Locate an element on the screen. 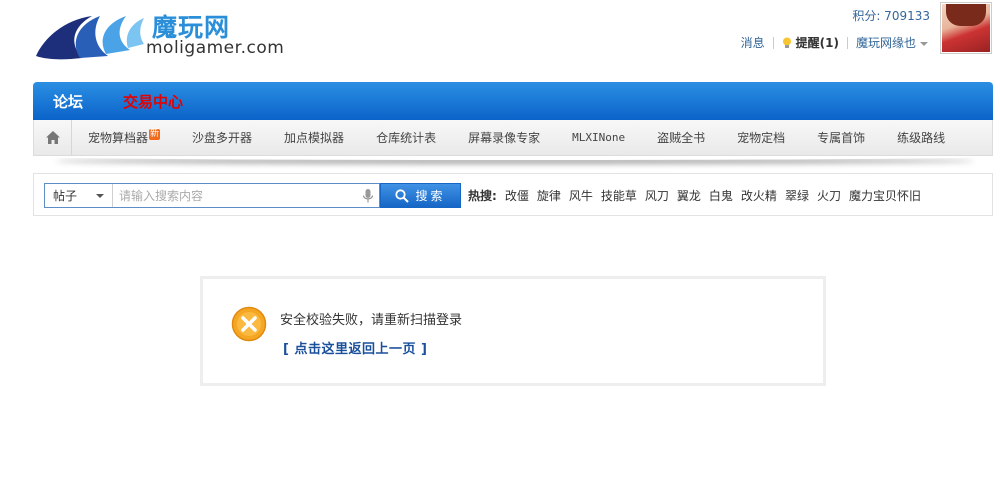 Image resolution: width=1000 pixels, height=491 pixels. back-link: [ 点击这里返回上一页 ] is located at coordinates (355, 347).